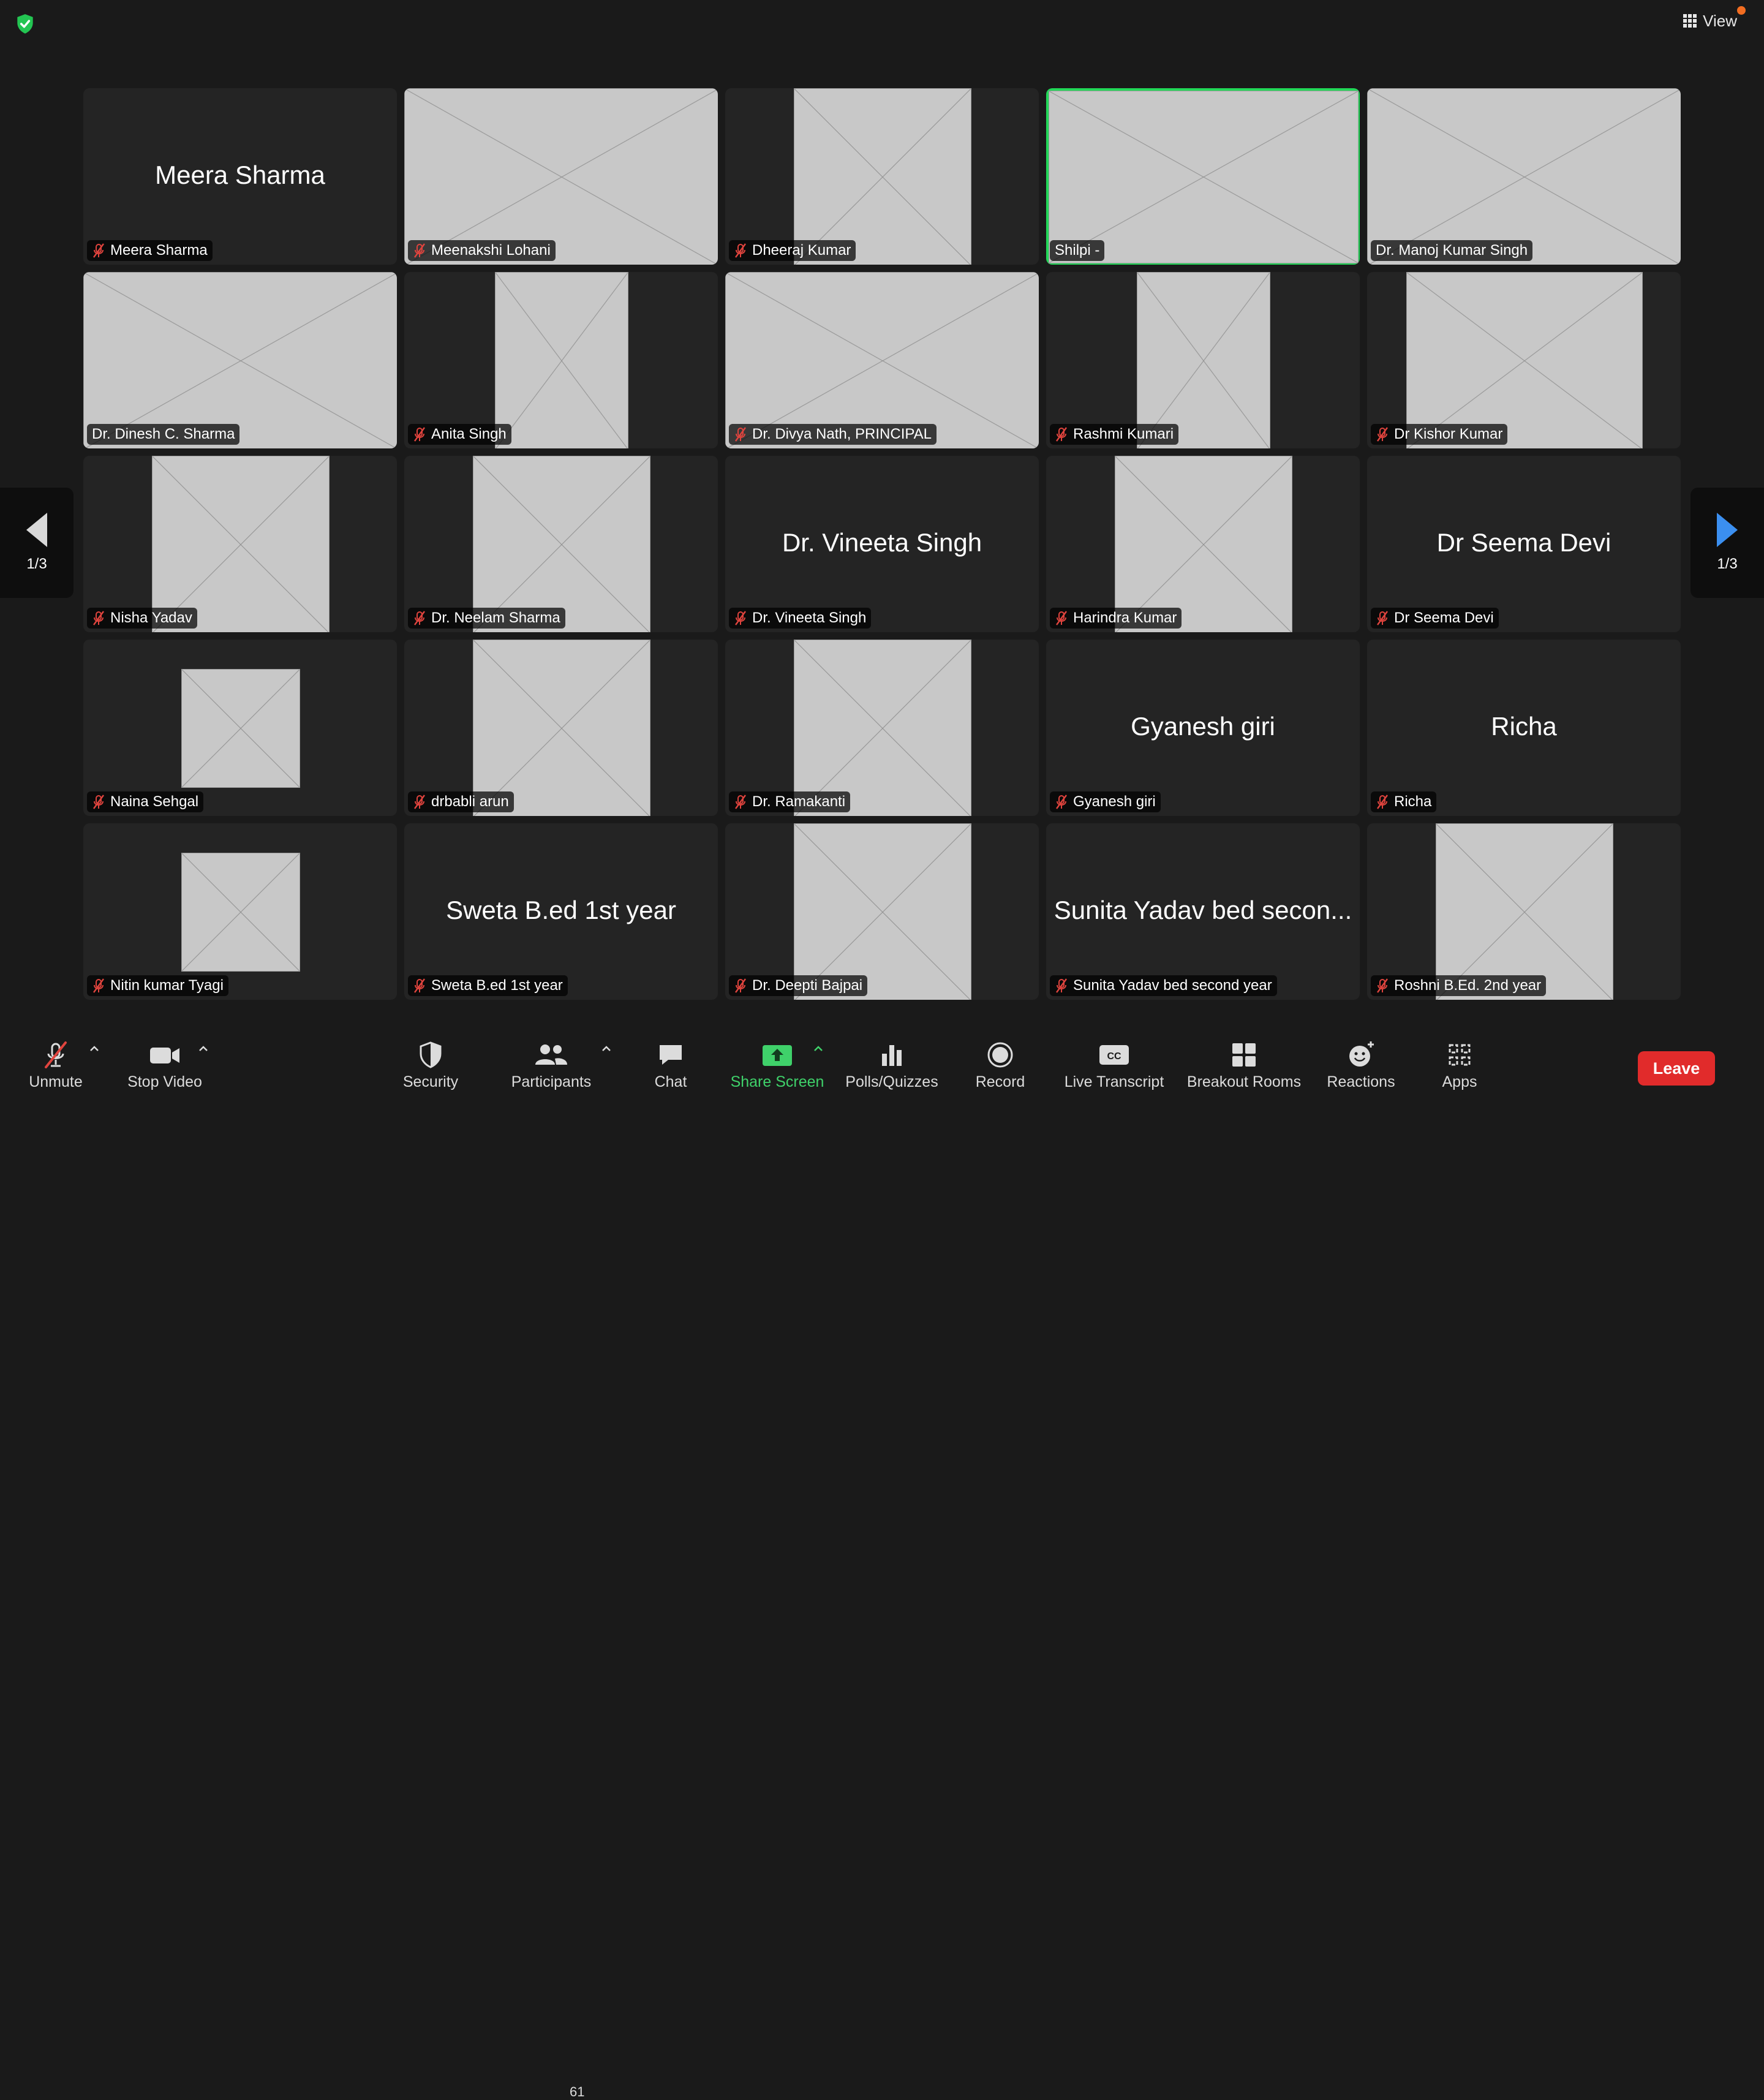 The image size is (1764, 2100). I want to click on share-screen-button: Share Screen, so click(778, 1069).